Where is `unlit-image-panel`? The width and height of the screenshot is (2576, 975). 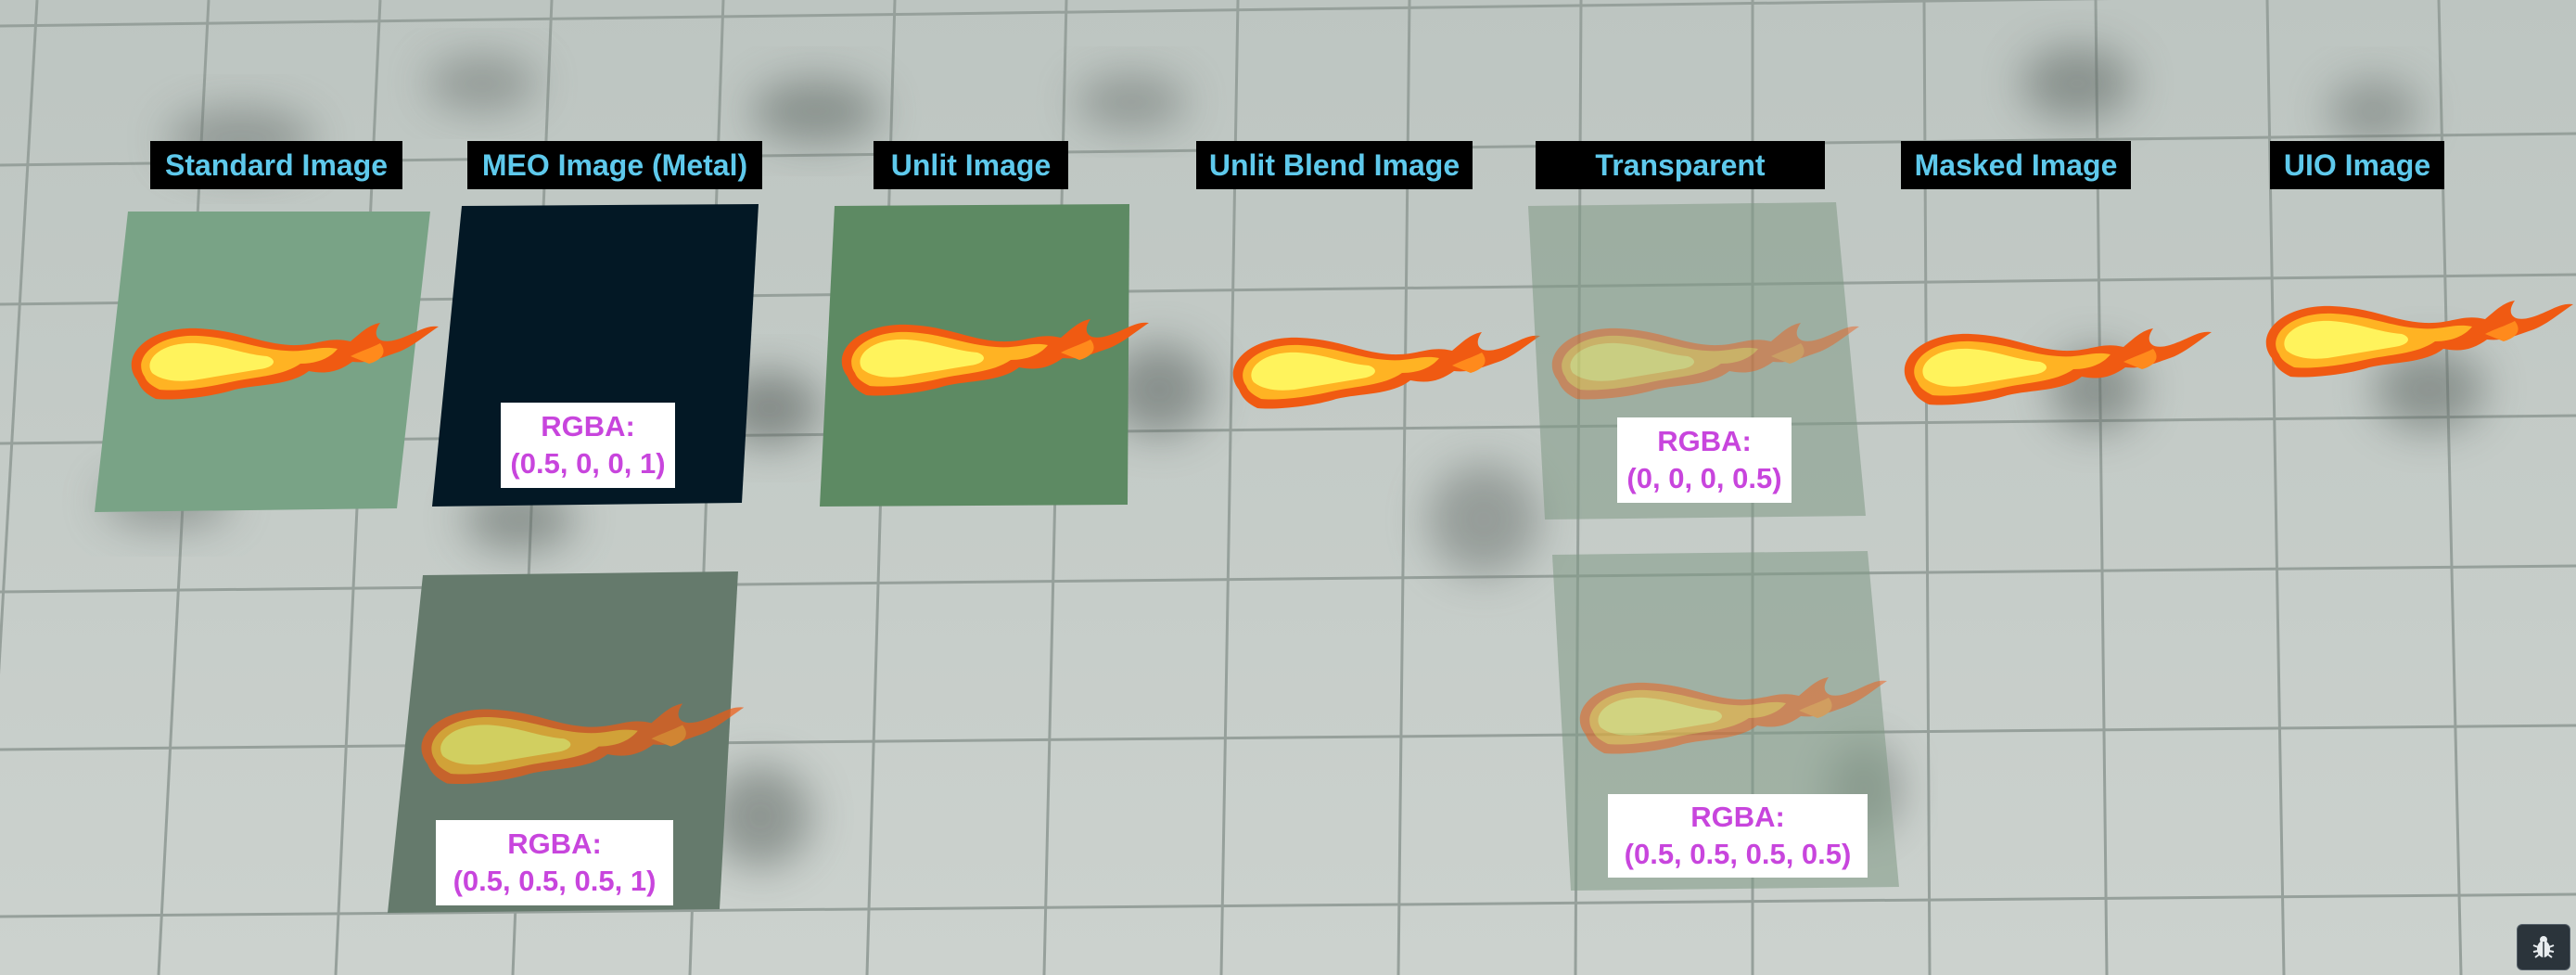 unlit-image-panel is located at coordinates (984, 355).